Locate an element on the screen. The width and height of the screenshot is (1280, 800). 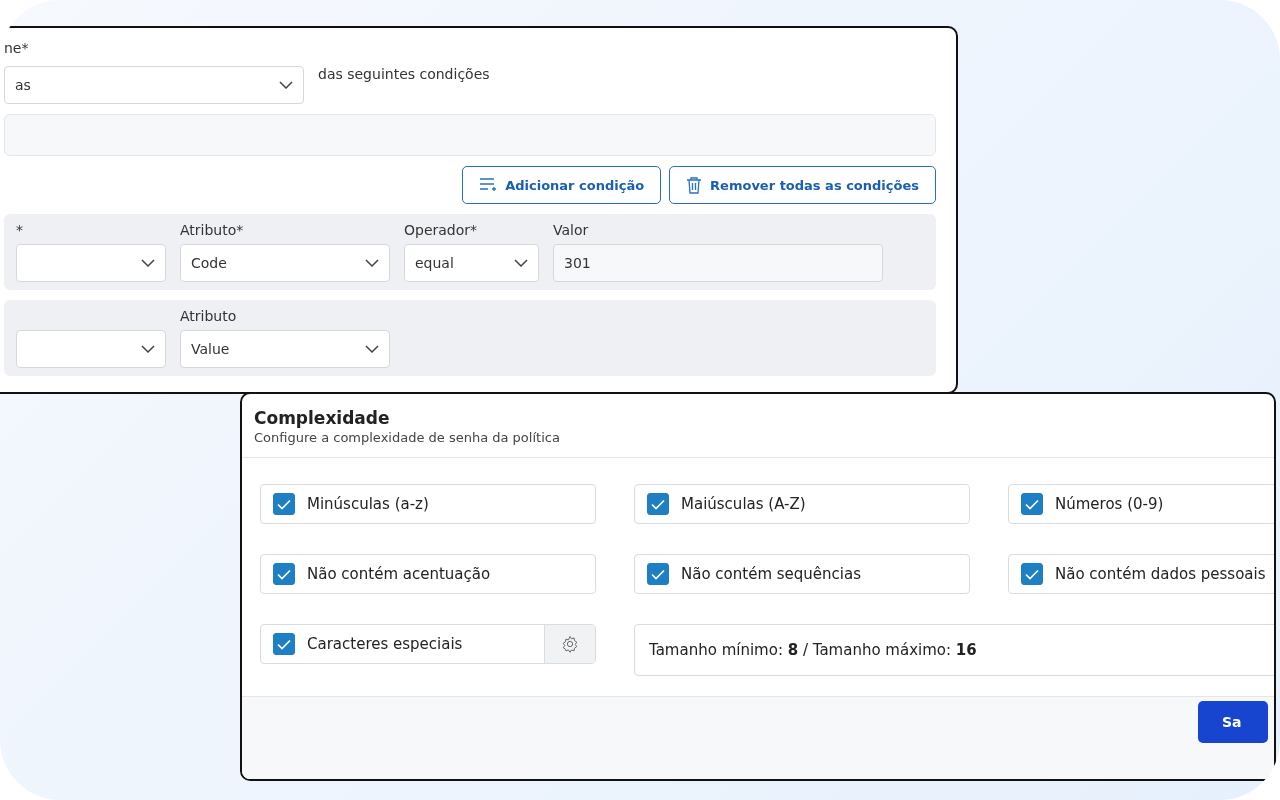
option-label: Não contém dados pessoais is located at coordinates (1160, 574).